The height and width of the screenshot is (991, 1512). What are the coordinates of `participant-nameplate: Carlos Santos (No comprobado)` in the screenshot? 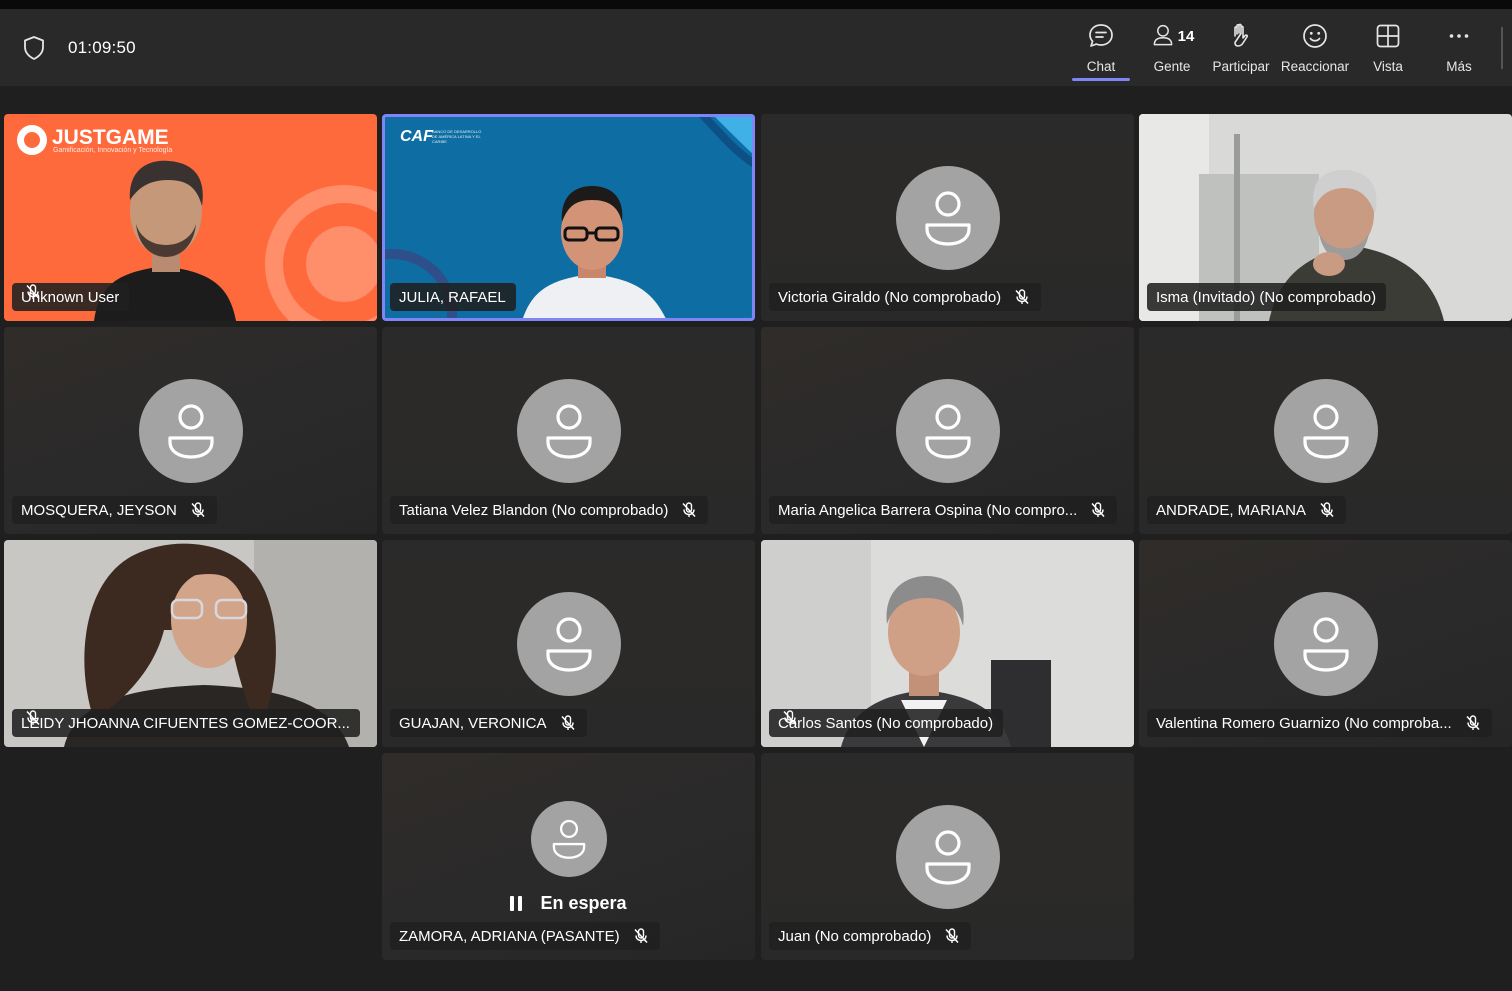 It's located at (886, 723).